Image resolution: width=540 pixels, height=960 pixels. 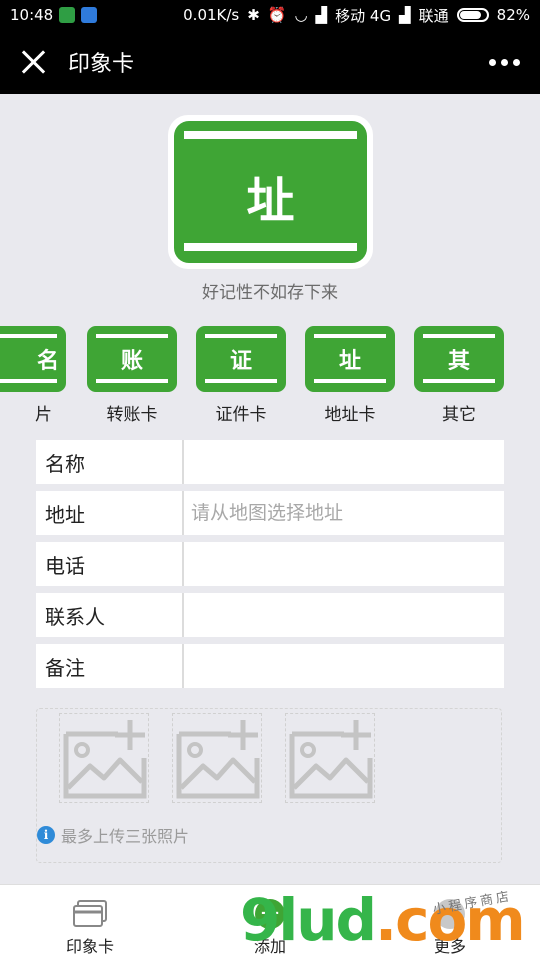 I want to click on more-menu-button, so click(x=504, y=62).